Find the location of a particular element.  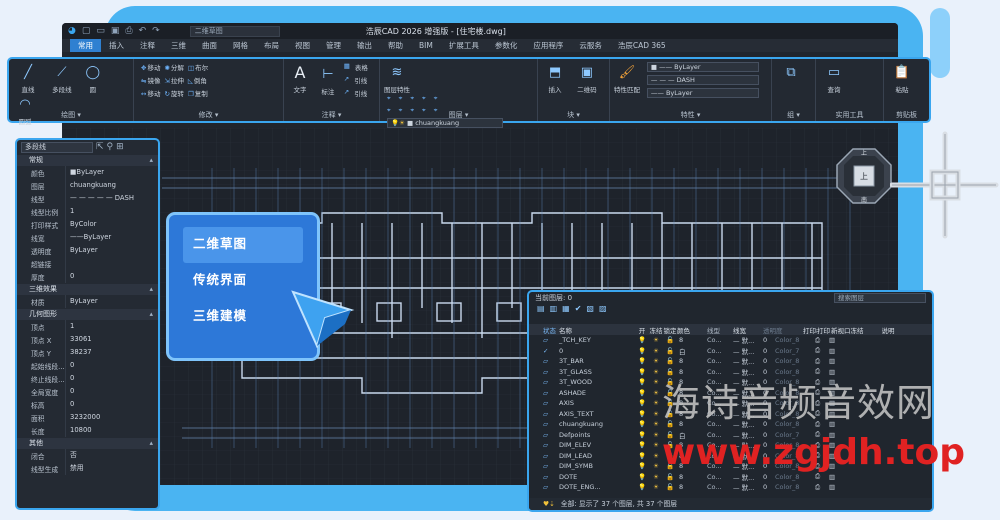

redo-icon: ↷ is located at coordinates (156, 31).